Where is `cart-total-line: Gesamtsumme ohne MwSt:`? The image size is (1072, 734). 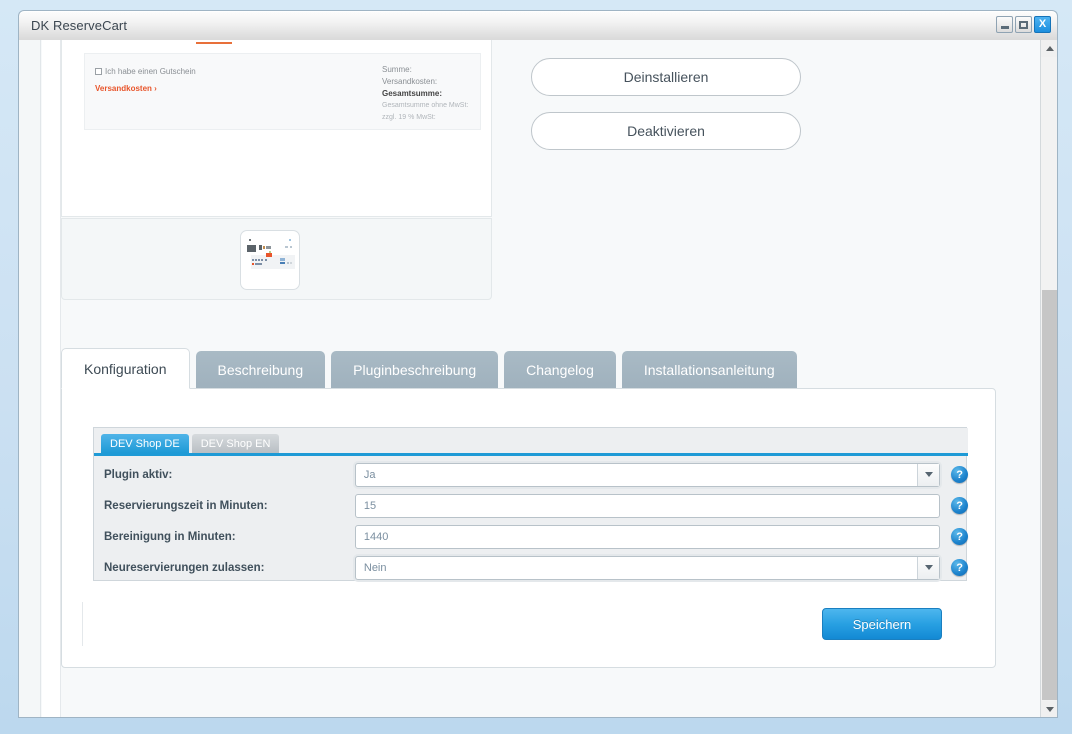 cart-total-line: Gesamtsumme ohne MwSt: is located at coordinates (425, 105).